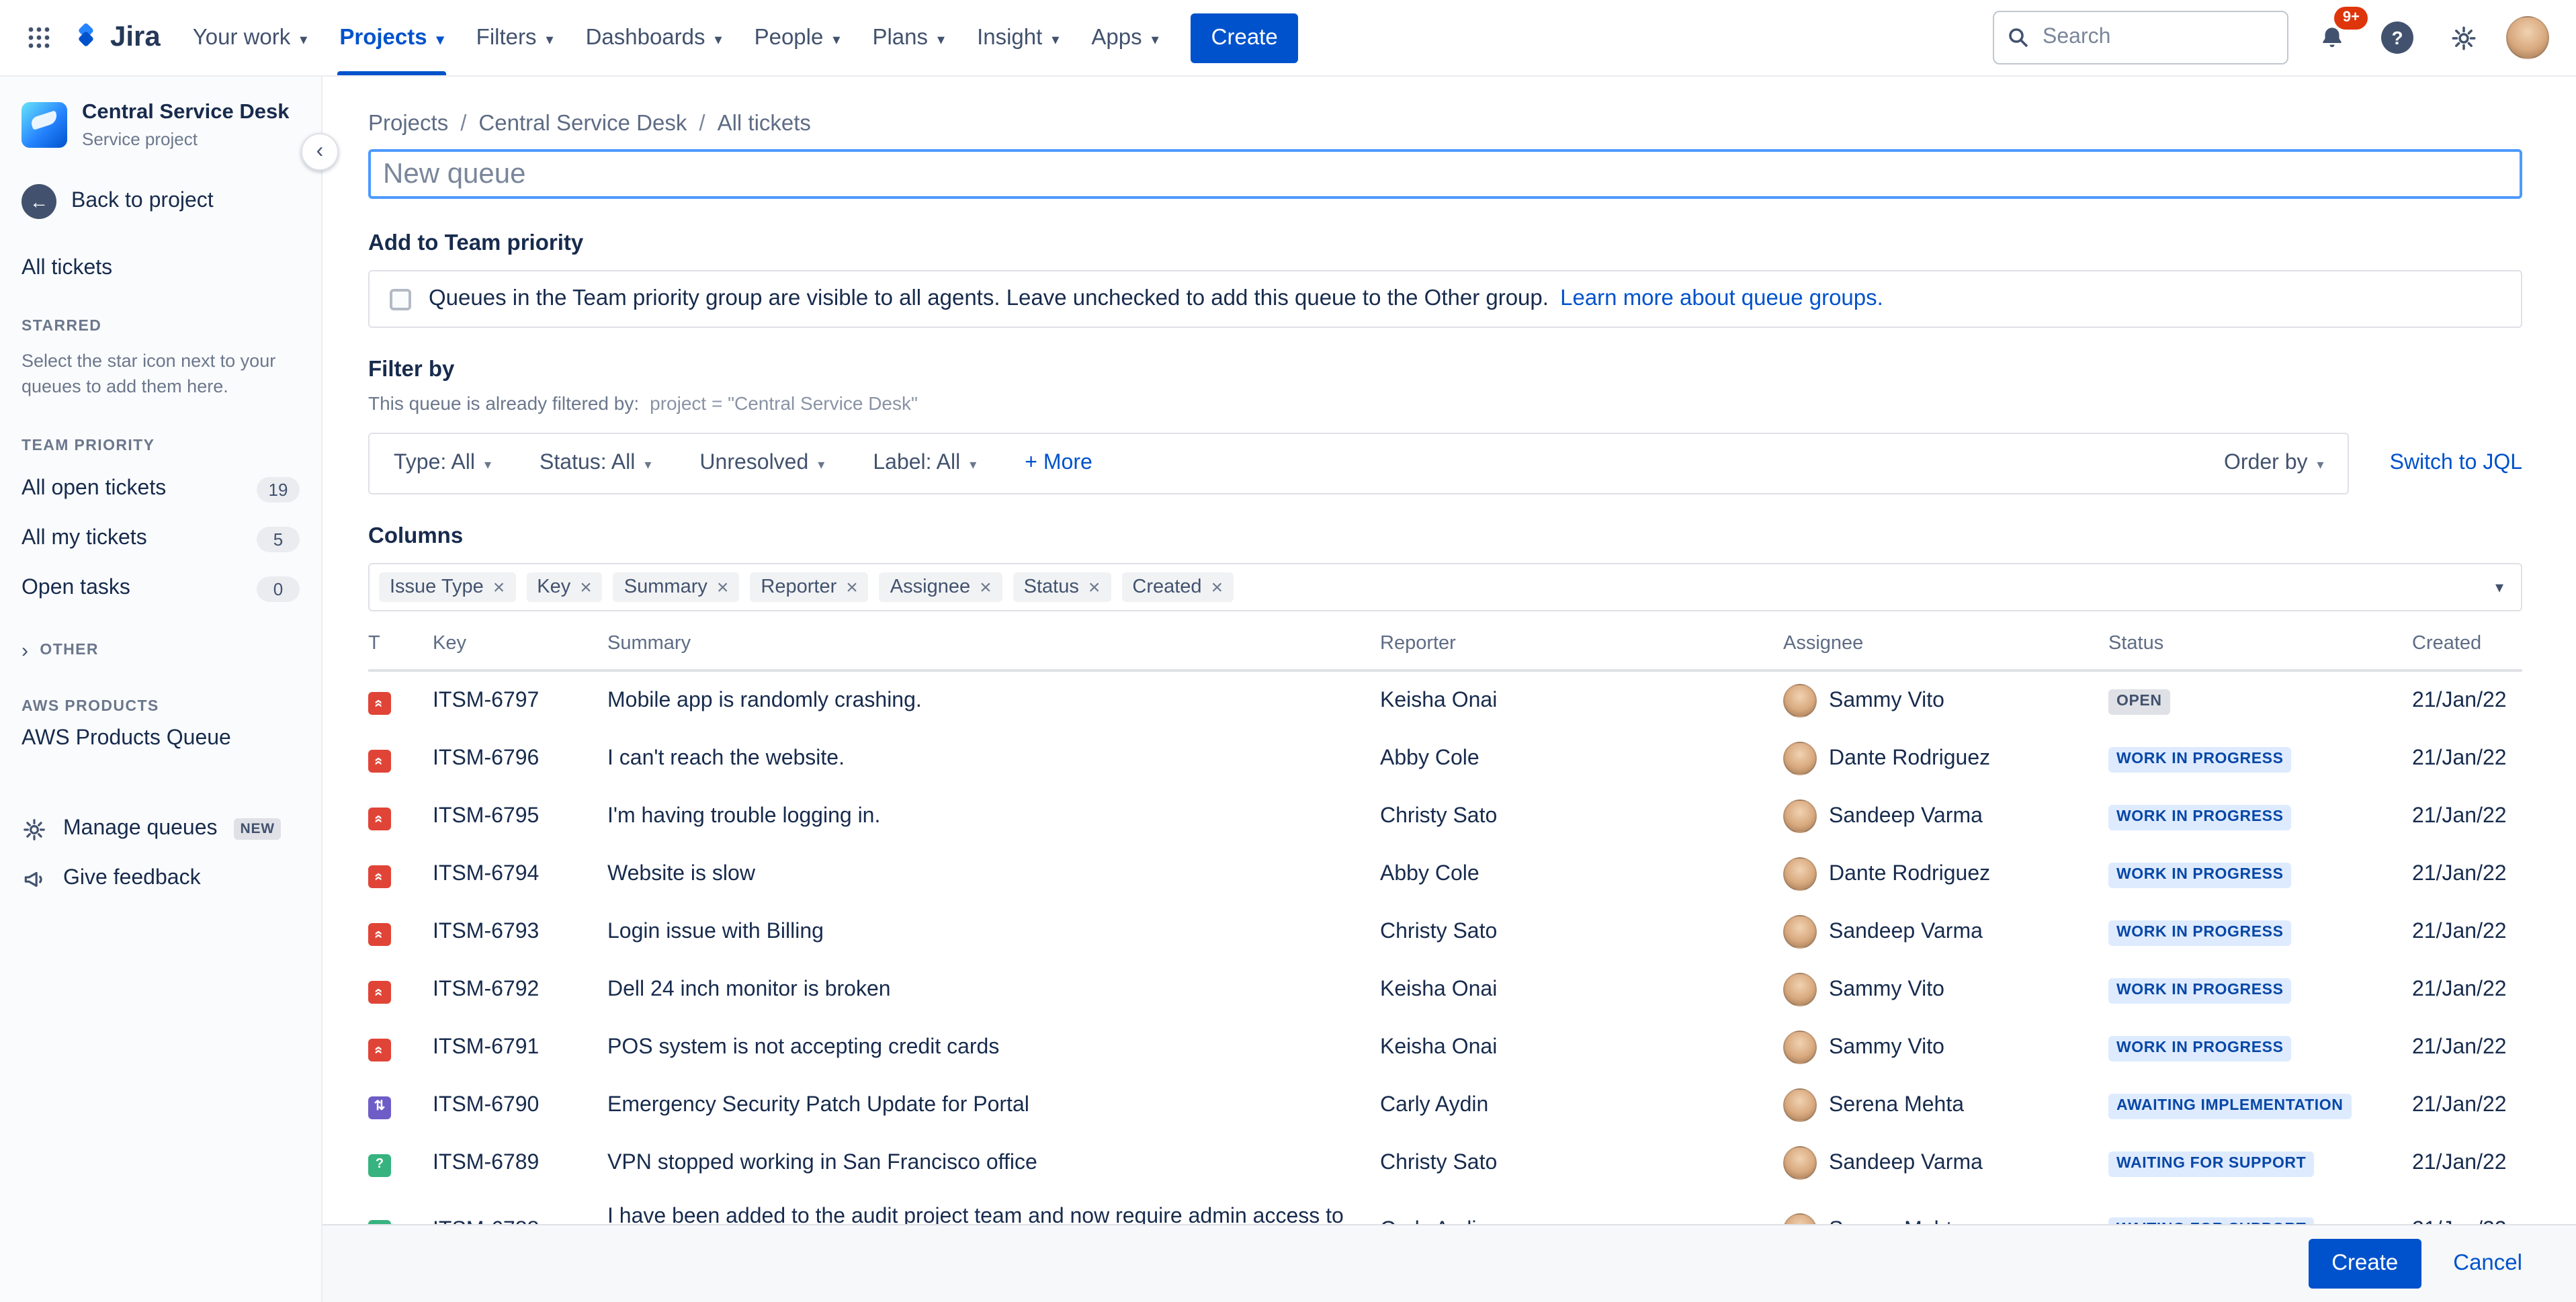 The image size is (2576, 1302). What do you see at coordinates (1018, 37) in the screenshot?
I see `nav-insight: Insight` at bounding box center [1018, 37].